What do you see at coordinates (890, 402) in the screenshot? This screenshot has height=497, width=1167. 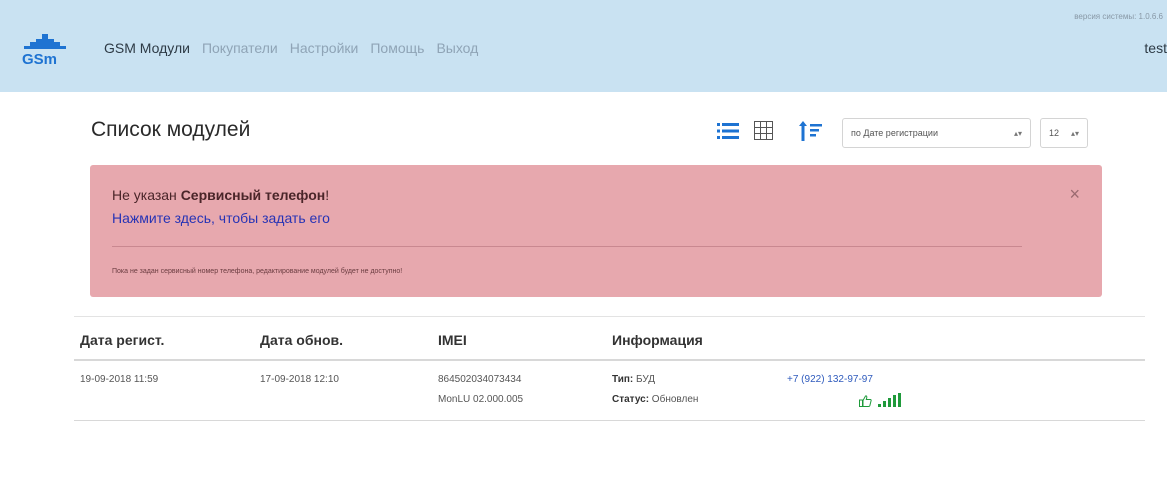 I see `signal-icon` at bounding box center [890, 402].